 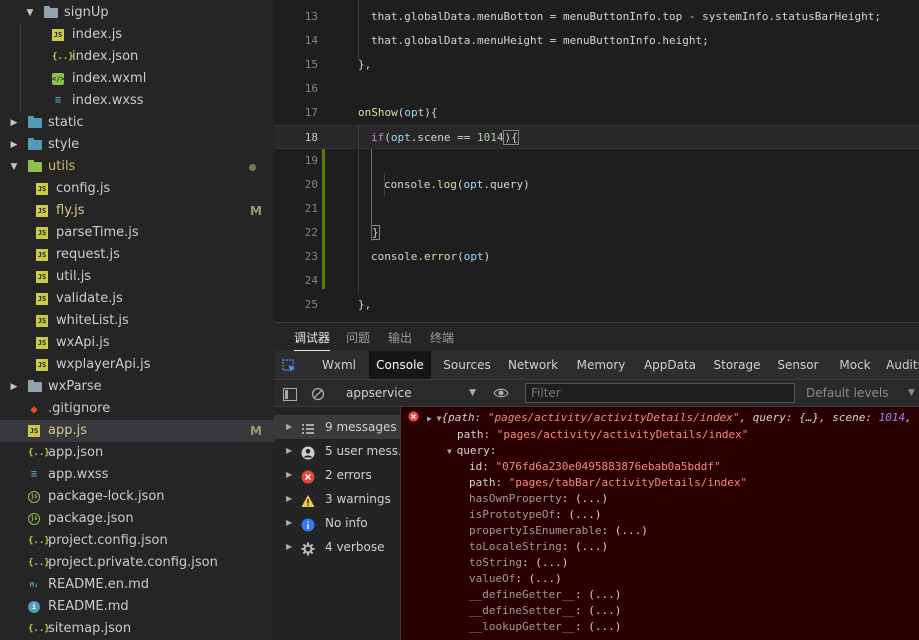 I want to click on line-number: 20, so click(x=311, y=184).